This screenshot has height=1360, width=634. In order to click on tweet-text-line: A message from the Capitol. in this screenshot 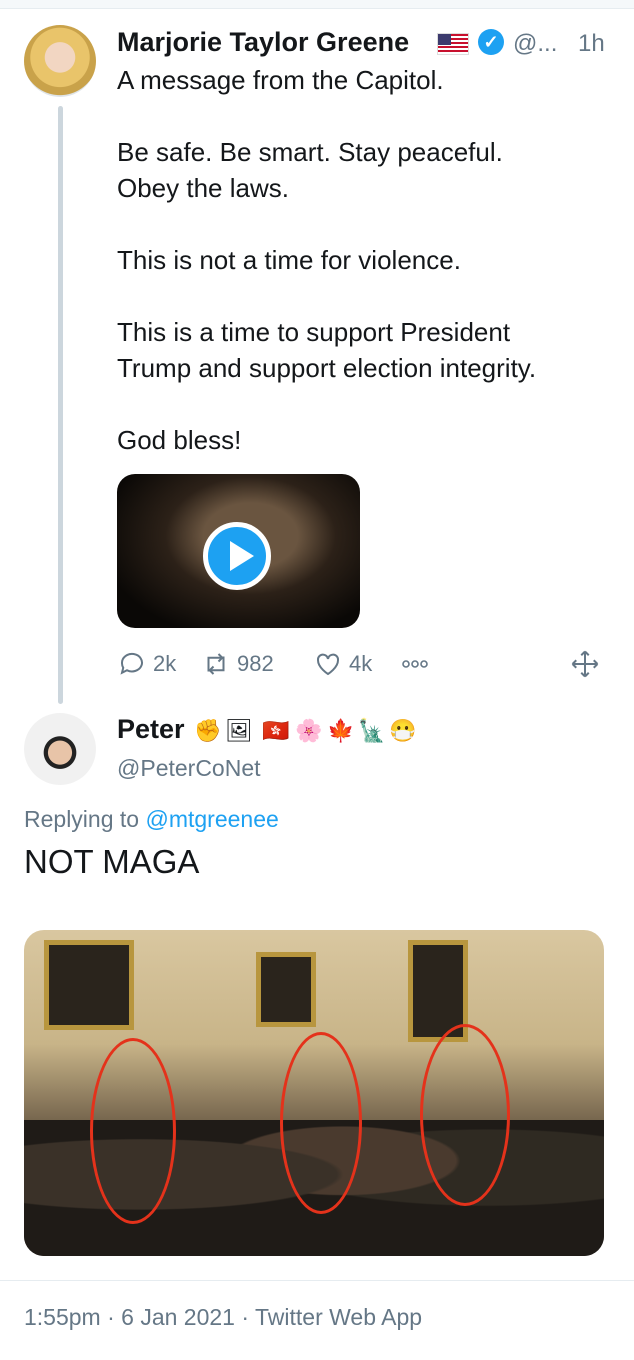, I will do `click(280, 80)`.